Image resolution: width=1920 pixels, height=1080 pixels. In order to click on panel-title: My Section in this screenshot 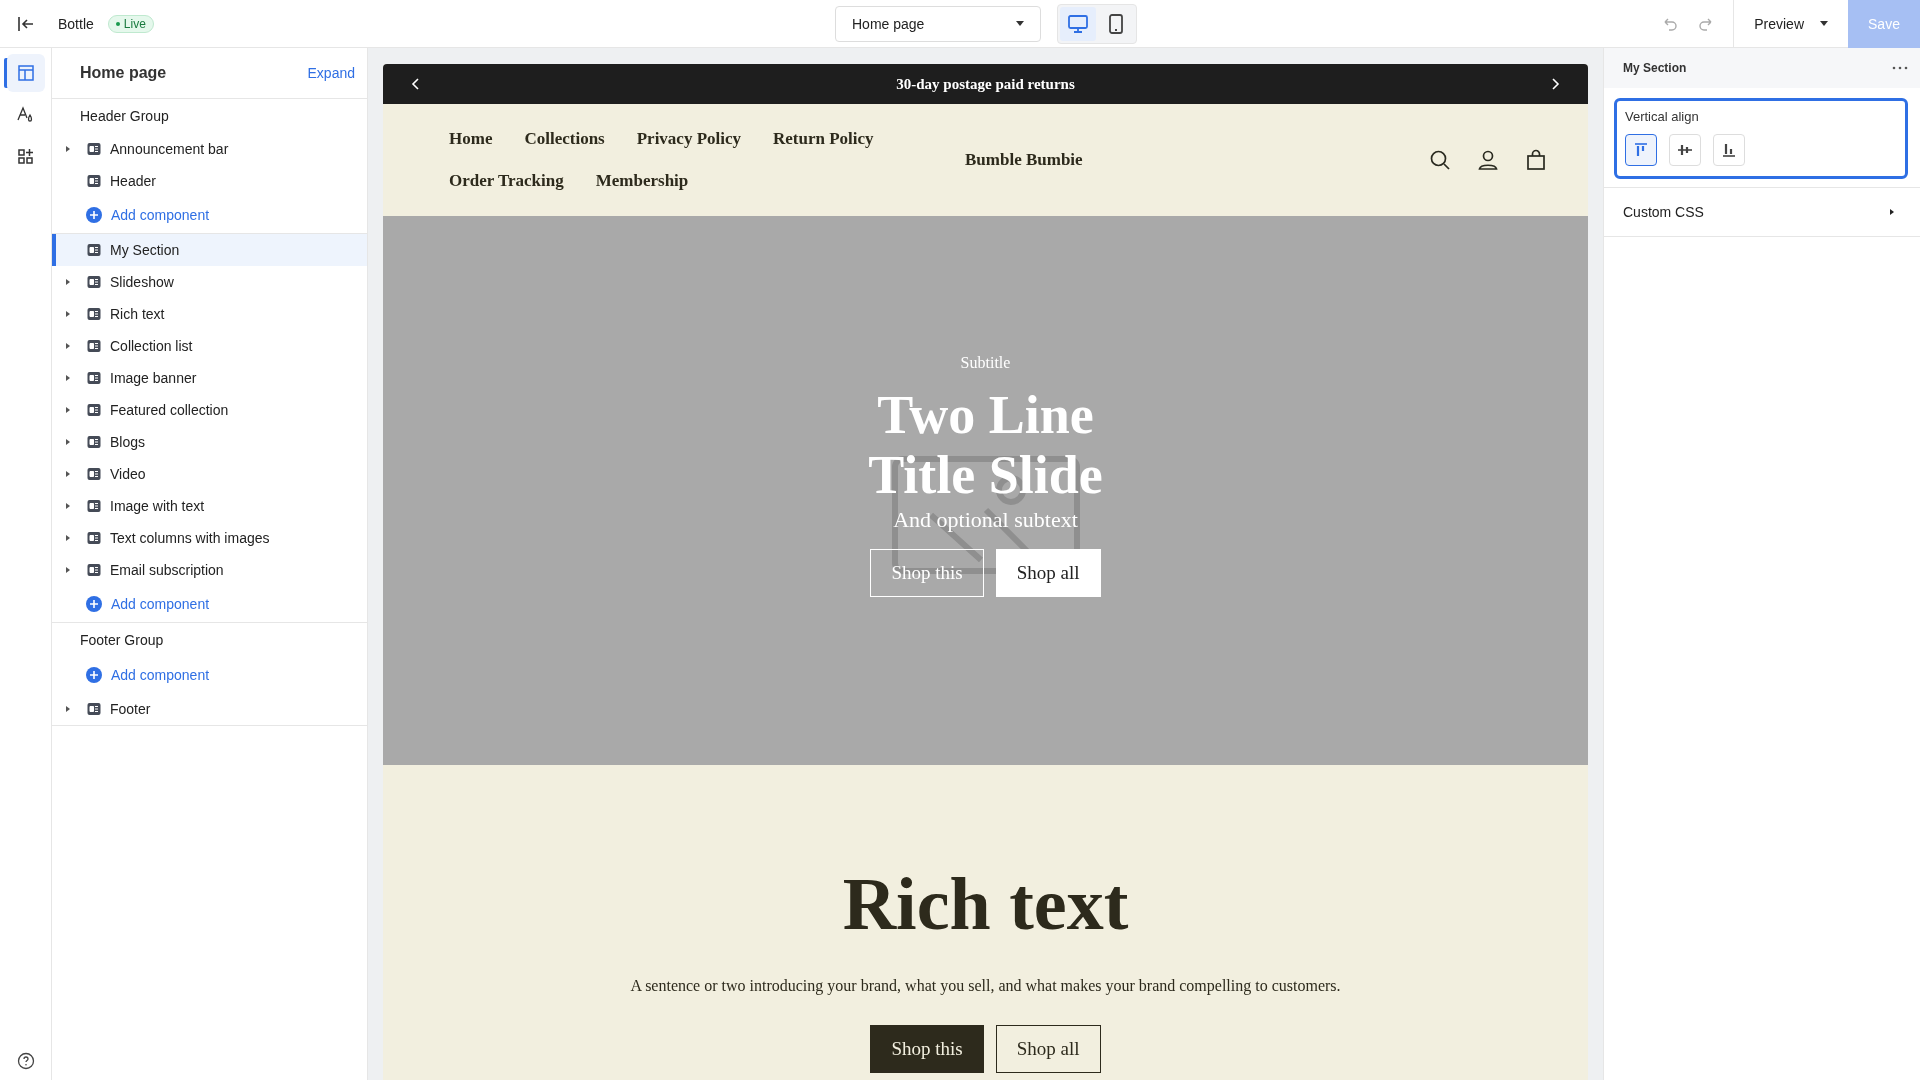, I will do `click(1655, 68)`.